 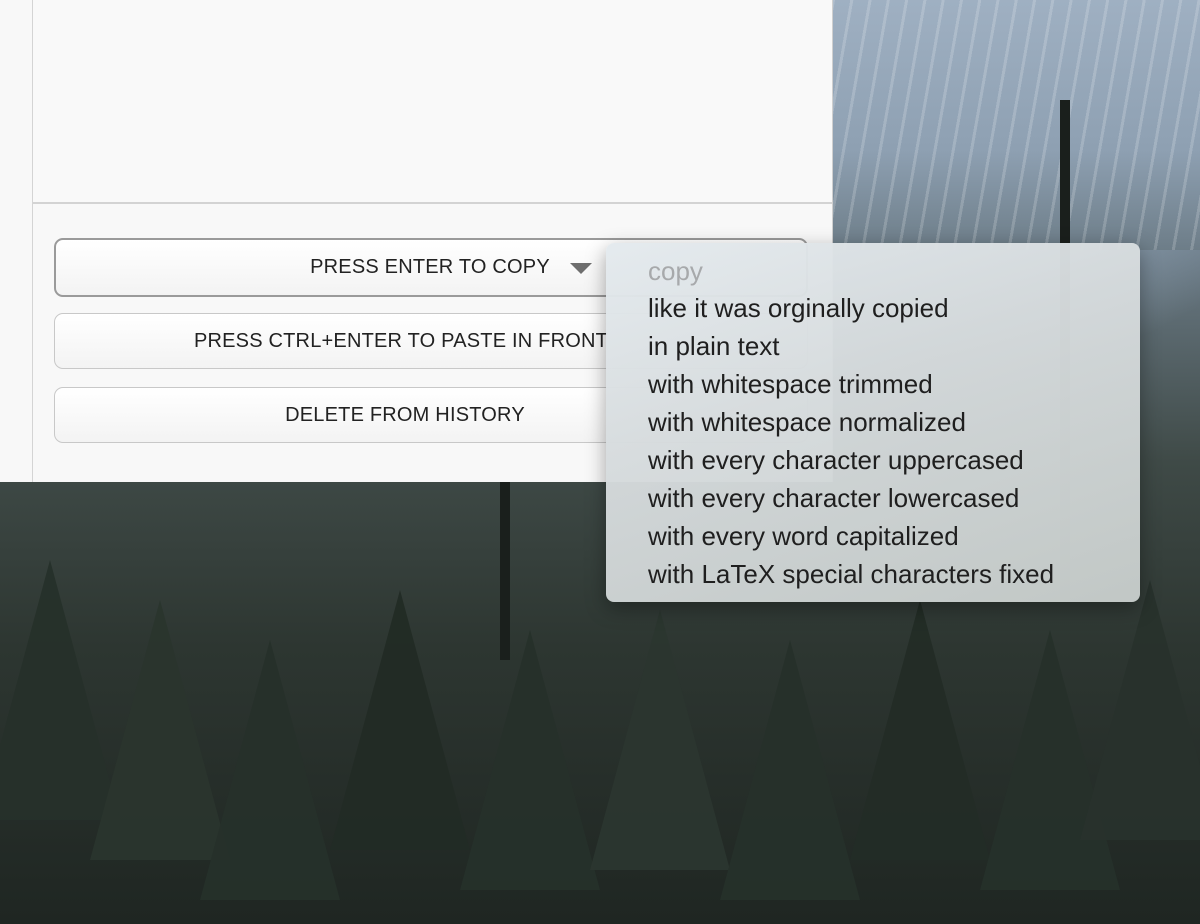 I want to click on menu-item-plain-text: in plain text, so click(x=873, y=346).